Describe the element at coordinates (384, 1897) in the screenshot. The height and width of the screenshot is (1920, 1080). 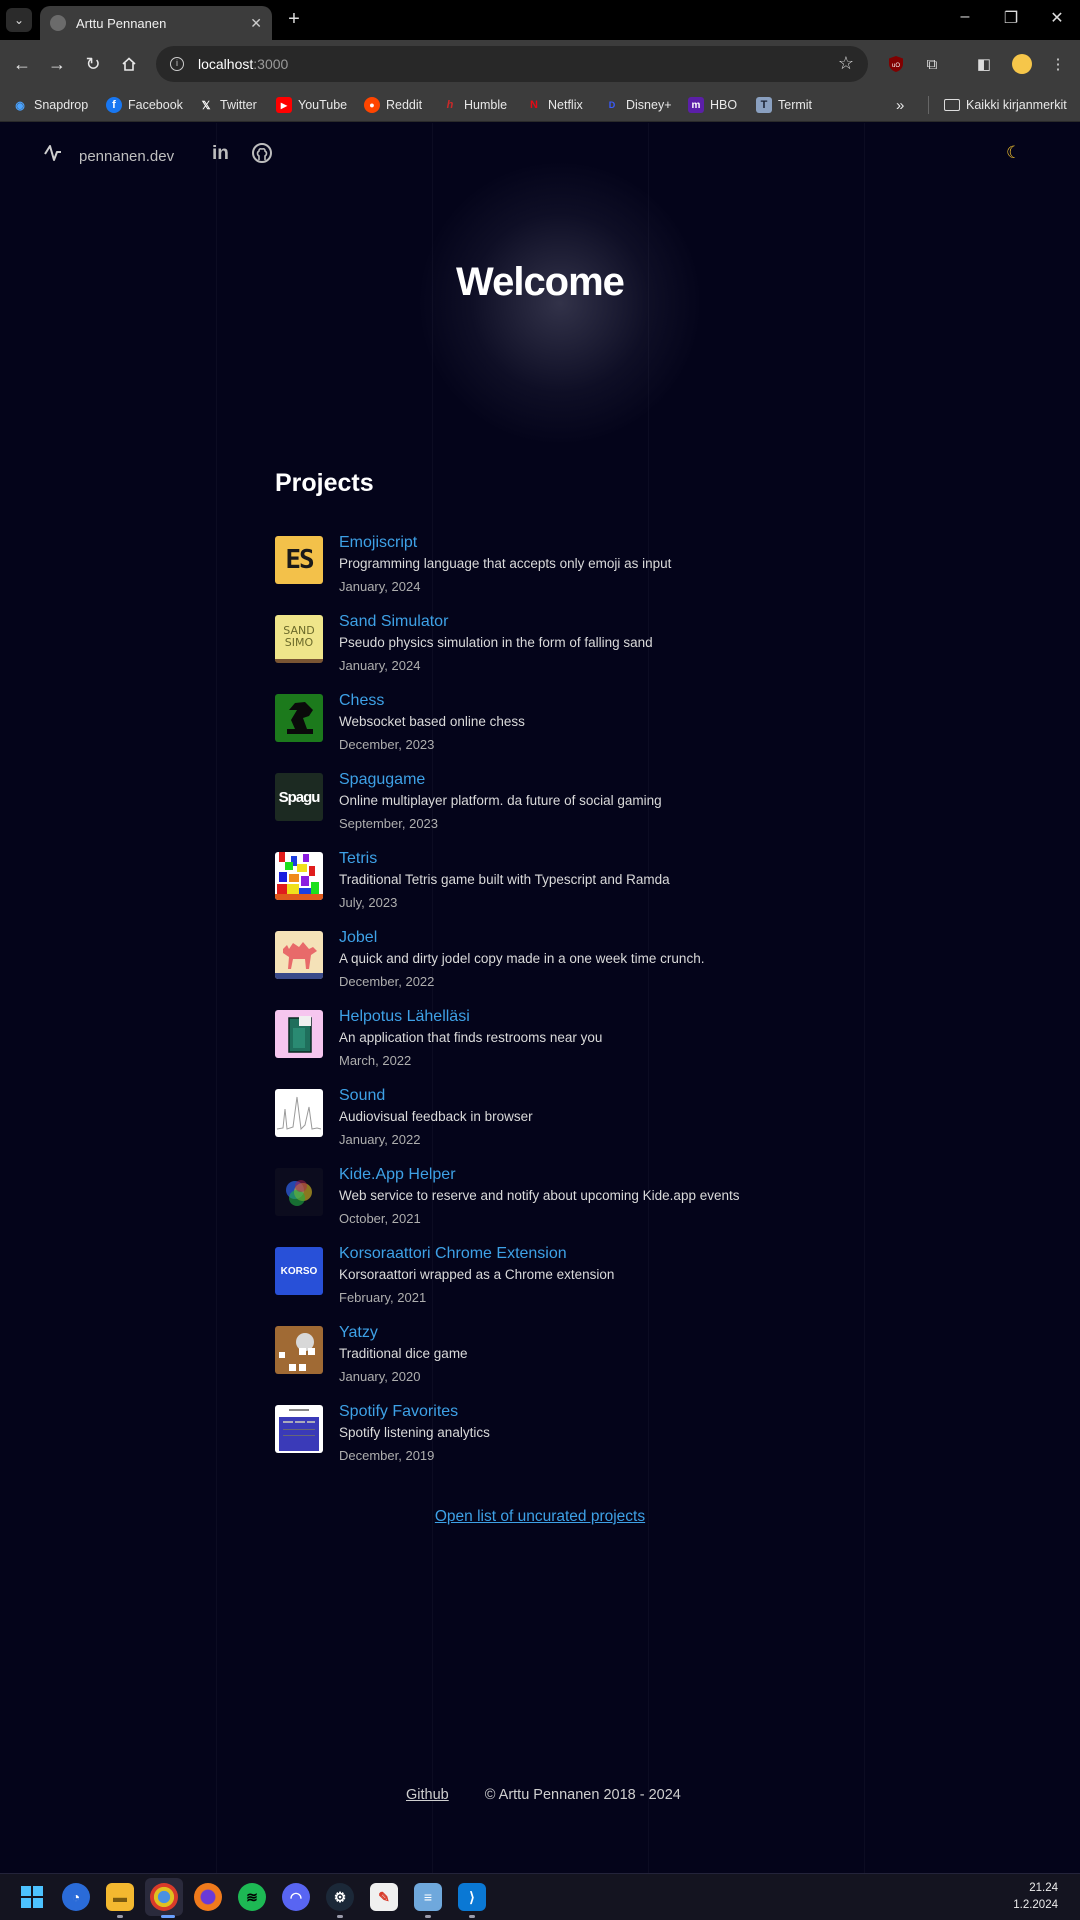
I see `taskbar-paint: ✎` at that location.